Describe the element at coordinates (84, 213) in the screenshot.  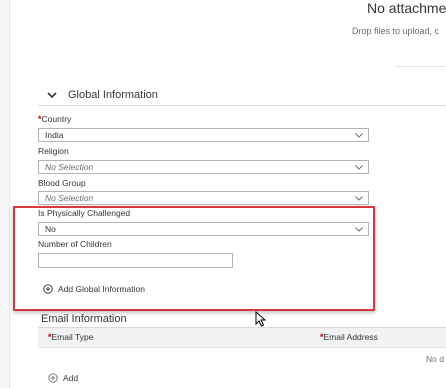
I see `physically-challenged-label: Is Physically Challenged` at that location.